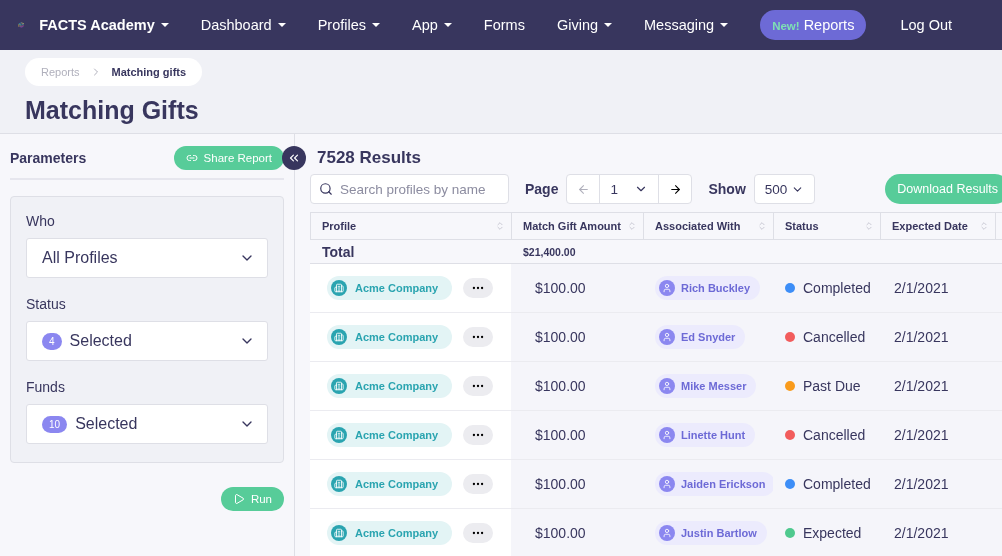 This screenshot has height=556, width=1002. Describe the element at coordinates (937, 226) in the screenshot. I see `column-header: Expected Date` at that location.